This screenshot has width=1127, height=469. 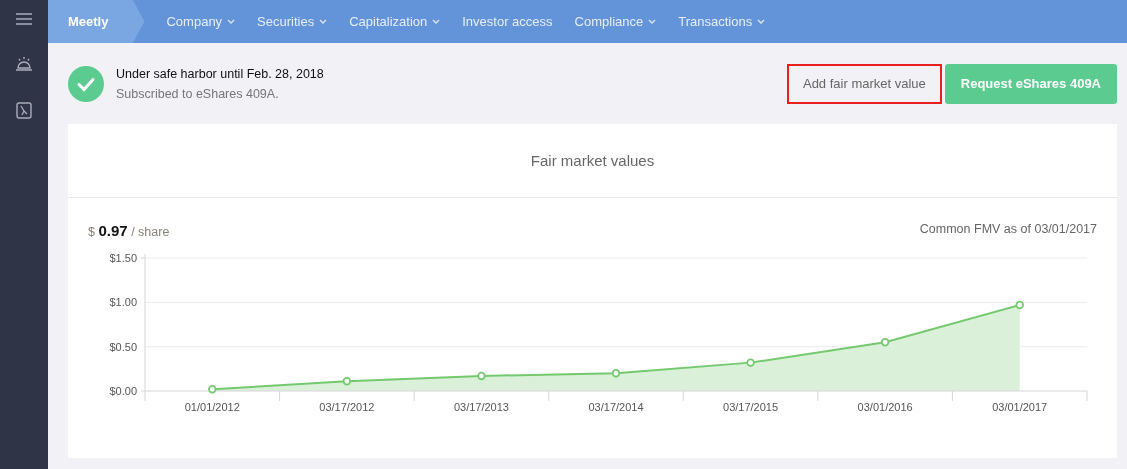 What do you see at coordinates (592, 160) in the screenshot?
I see `card-title: Fair market values` at bounding box center [592, 160].